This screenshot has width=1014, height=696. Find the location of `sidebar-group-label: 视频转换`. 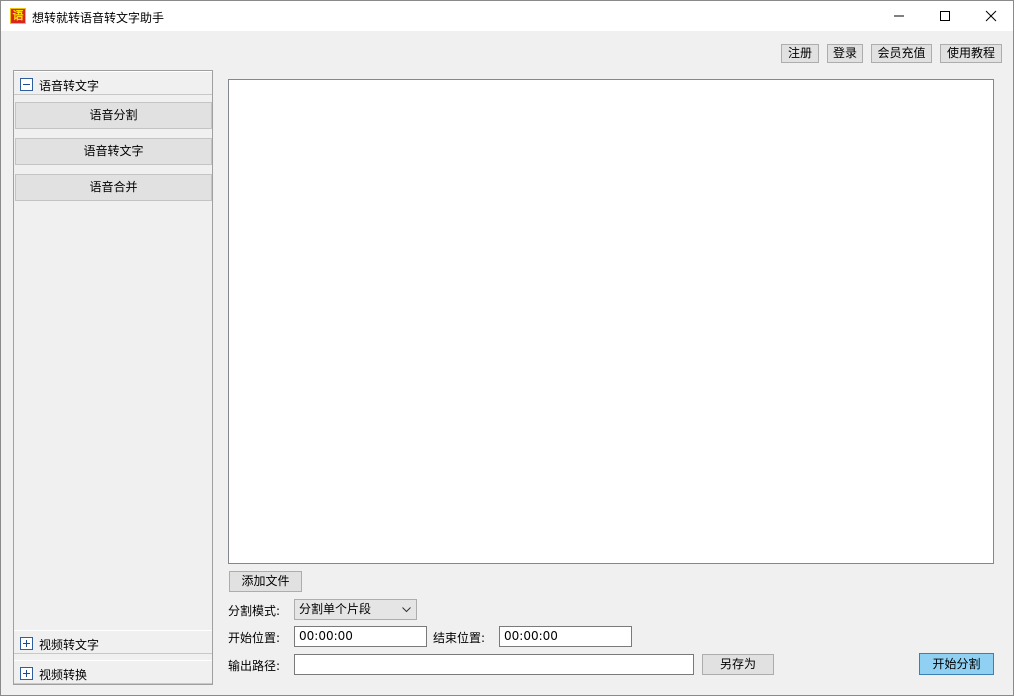

sidebar-group-label: 视频转换 is located at coordinates (63, 675).